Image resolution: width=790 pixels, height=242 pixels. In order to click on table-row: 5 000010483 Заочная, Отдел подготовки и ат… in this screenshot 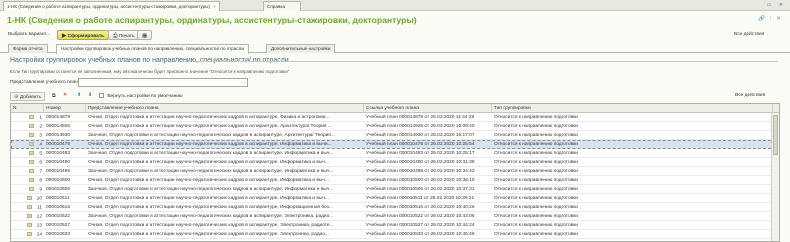, I will do `click(395, 153)`.